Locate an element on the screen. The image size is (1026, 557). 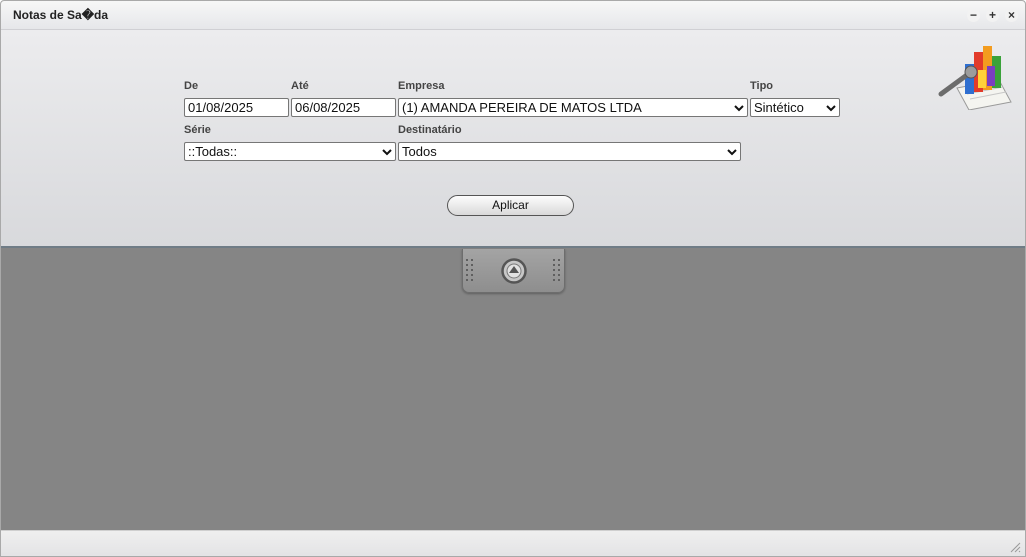
date-to-input: 06/08/2025 is located at coordinates (343, 107).